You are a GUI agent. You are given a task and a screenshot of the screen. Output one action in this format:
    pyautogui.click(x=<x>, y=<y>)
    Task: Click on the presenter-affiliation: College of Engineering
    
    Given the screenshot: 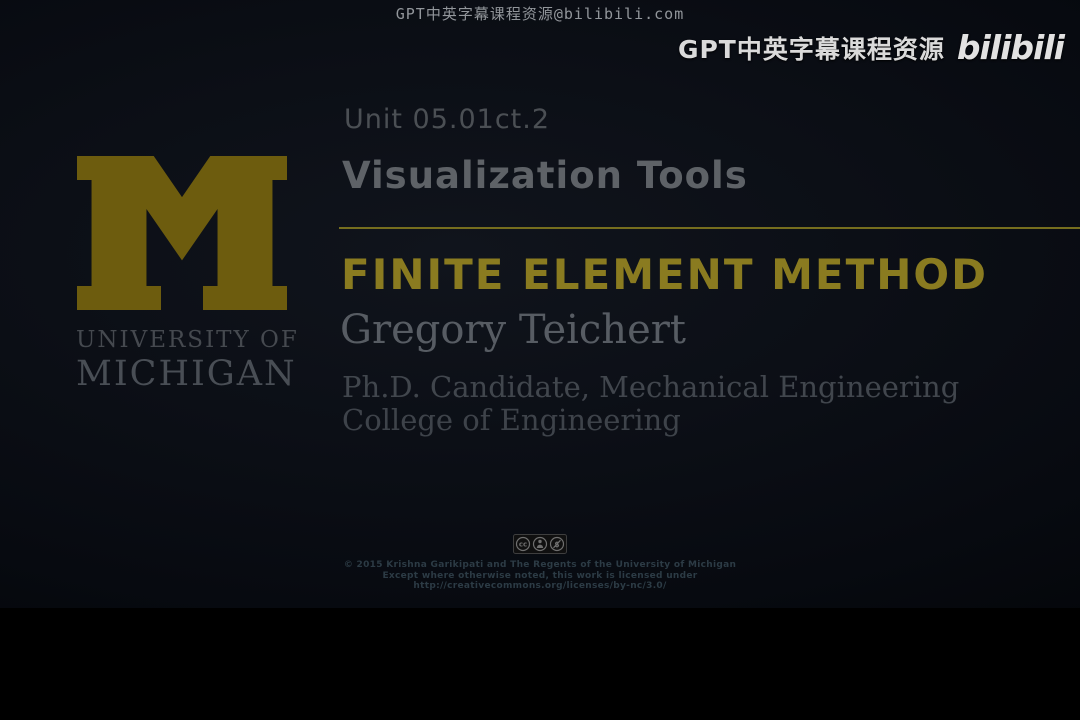 What is the action you would take?
    pyautogui.click(x=511, y=420)
    